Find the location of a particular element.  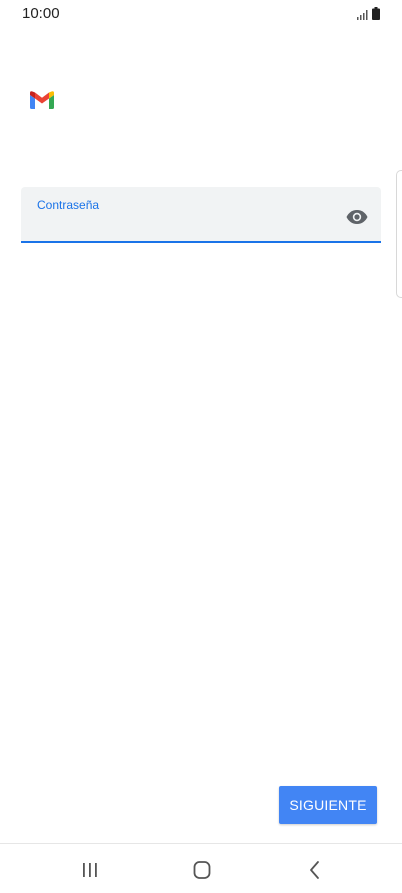

eye-icon is located at coordinates (357, 217).